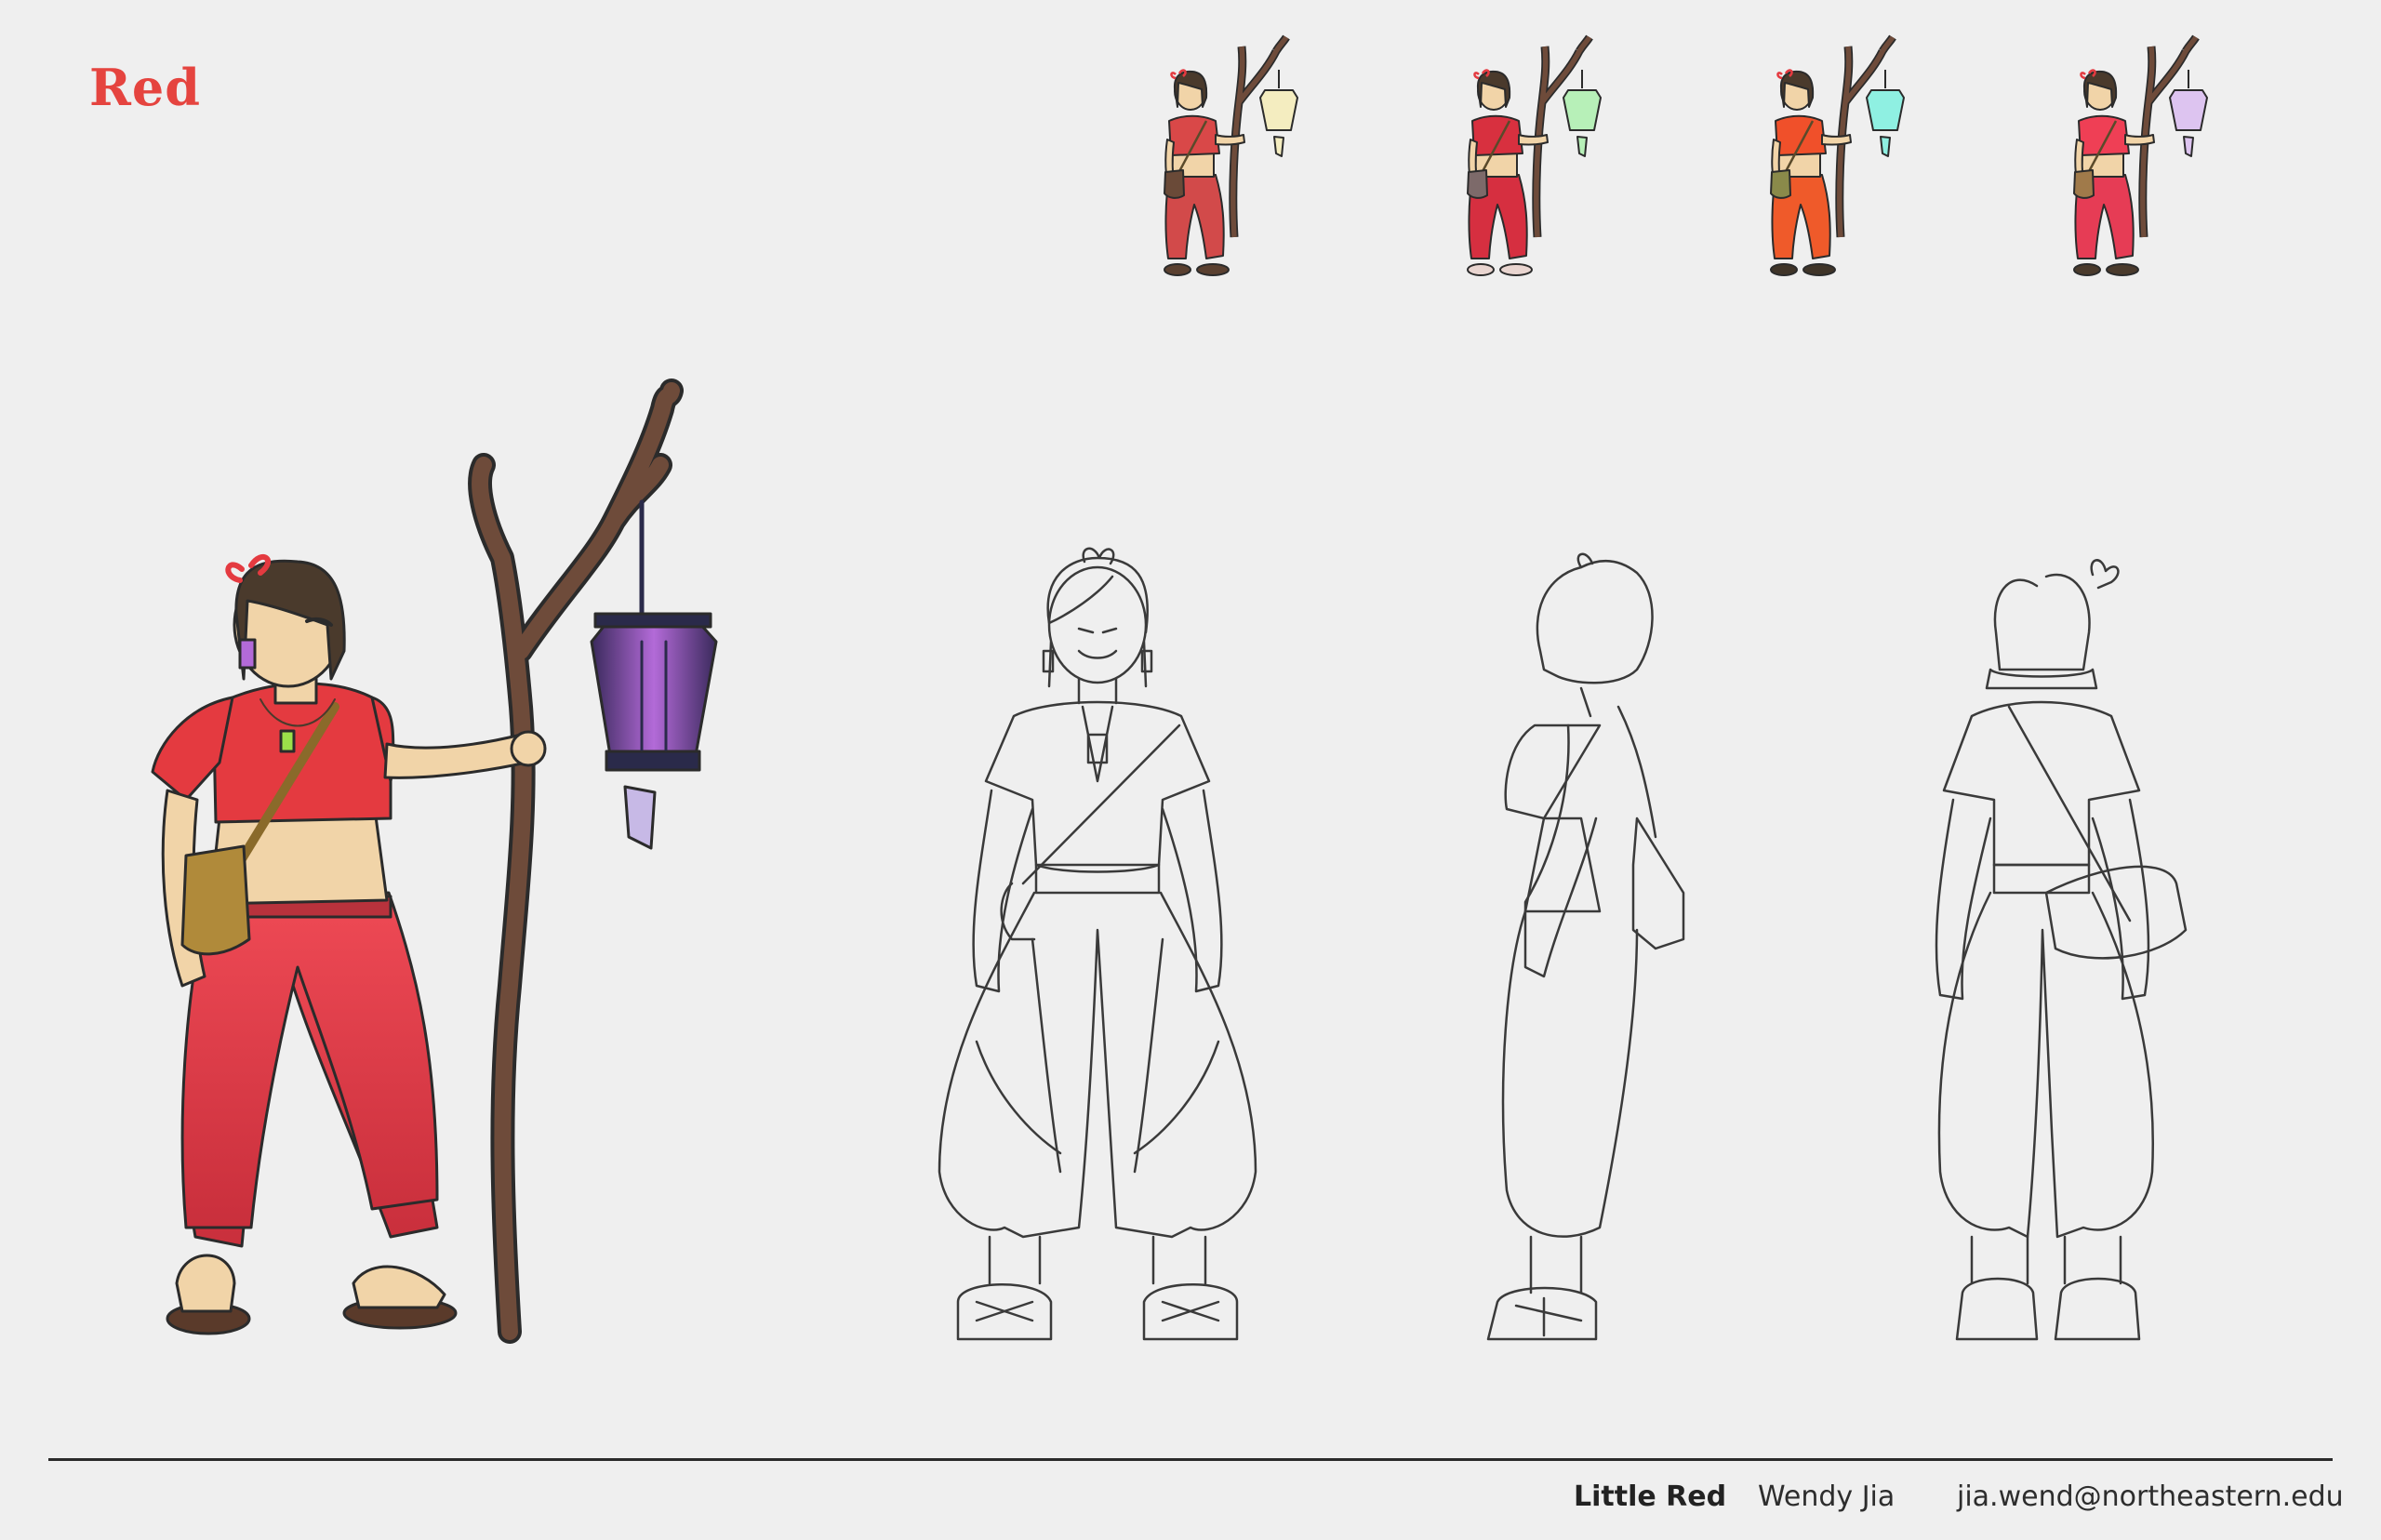 The image size is (2381, 1540). What do you see at coordinates (2140, 155) in the screenshot?
I see `color-variant-v4` at bounding box center [2140, 155].